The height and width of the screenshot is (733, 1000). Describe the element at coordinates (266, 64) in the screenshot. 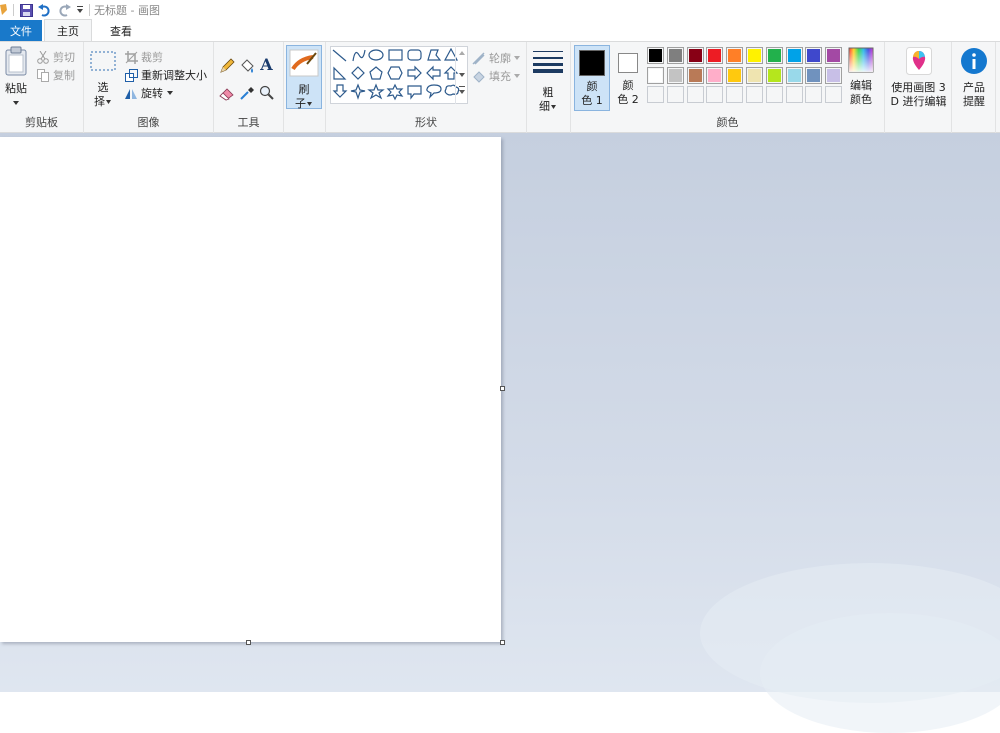

I see `text-tool-icon: A` at that location.